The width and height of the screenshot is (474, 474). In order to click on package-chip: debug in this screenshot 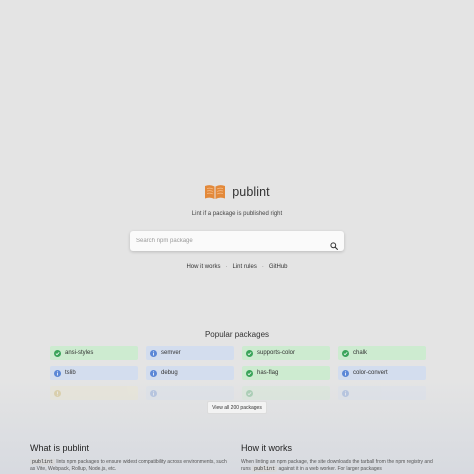, I will do `click(190, 373)`.